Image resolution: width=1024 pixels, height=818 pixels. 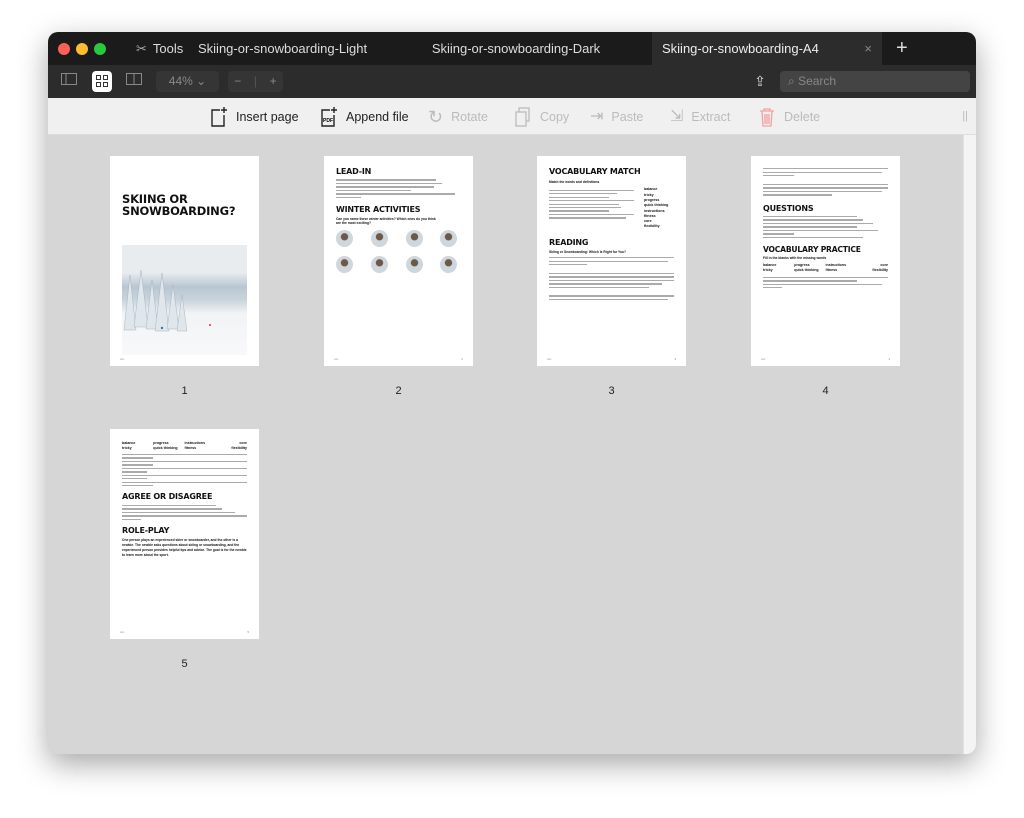 I want to click on delete-button: Delete, so click(x=789, y=117).